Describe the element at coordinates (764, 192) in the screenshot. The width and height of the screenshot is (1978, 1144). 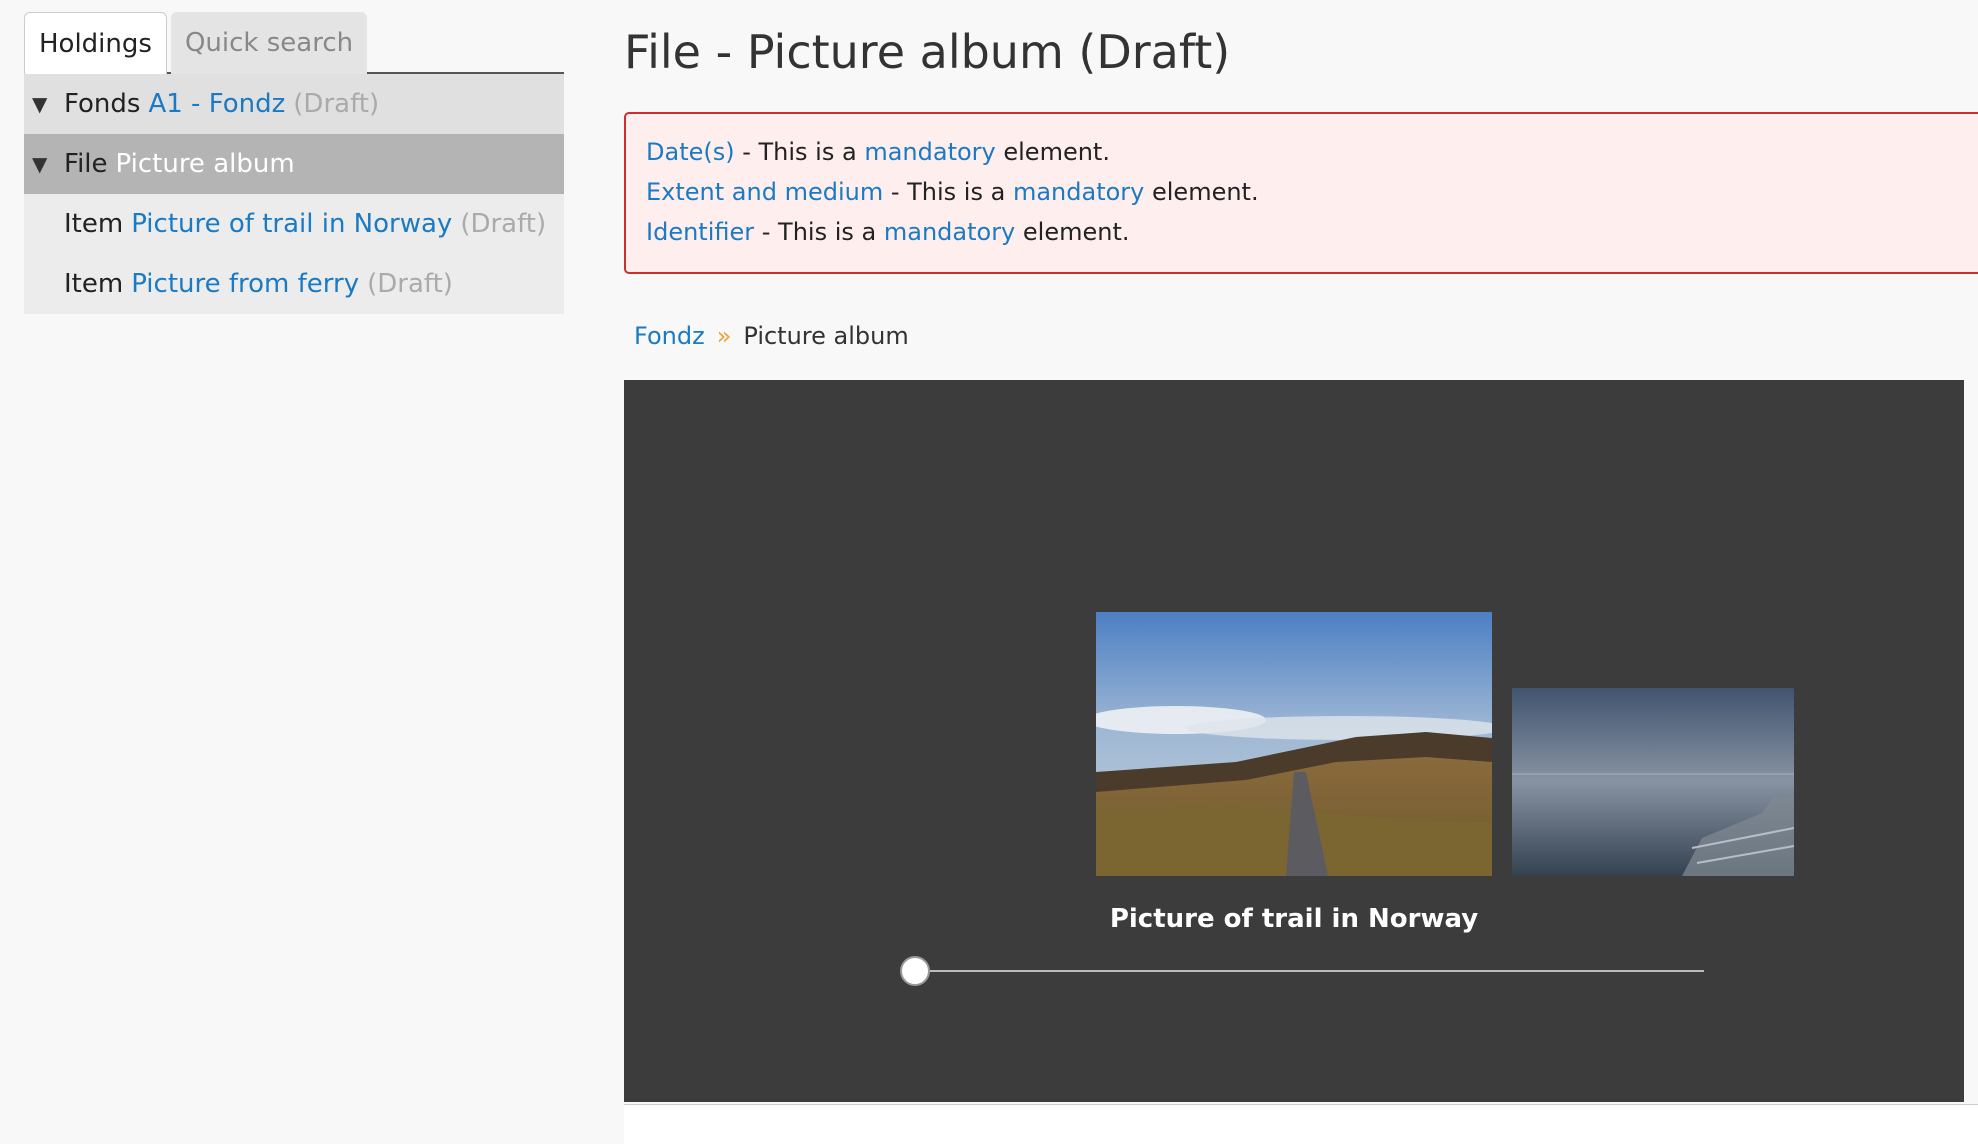
I see `error-field-link: Extent and medium` at that location.